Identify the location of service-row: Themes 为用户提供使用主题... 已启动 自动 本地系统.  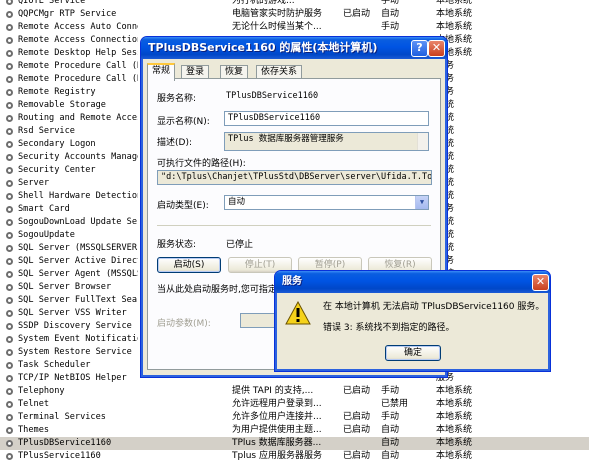
(294, 430).